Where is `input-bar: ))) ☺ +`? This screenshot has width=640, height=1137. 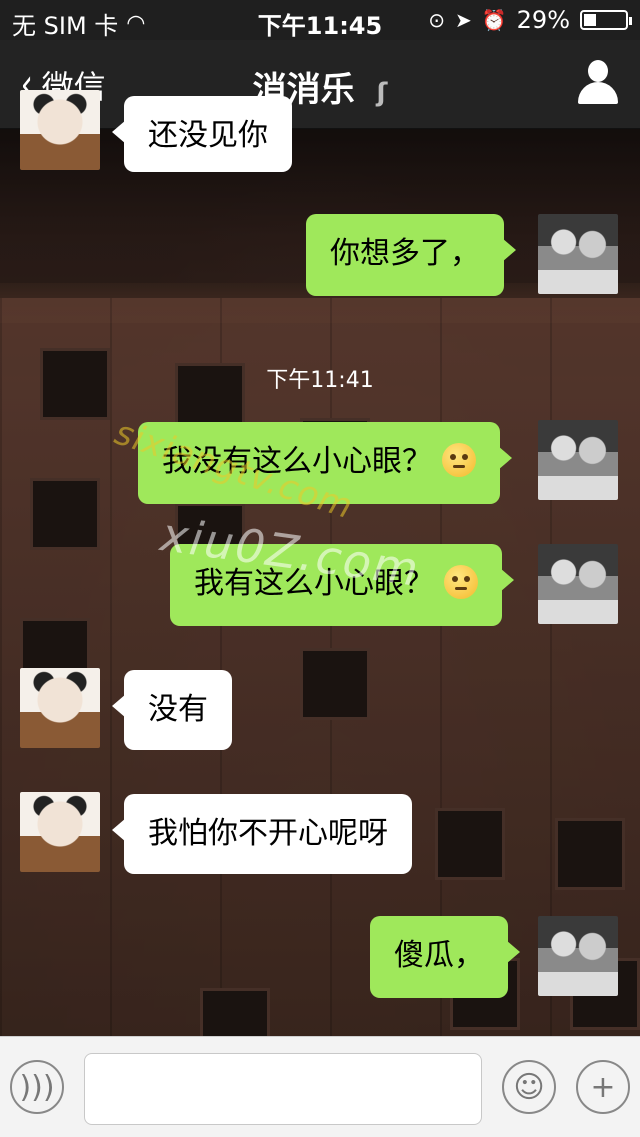 input-bar: ))) ☺ + is located at coordinates (320, 1086).